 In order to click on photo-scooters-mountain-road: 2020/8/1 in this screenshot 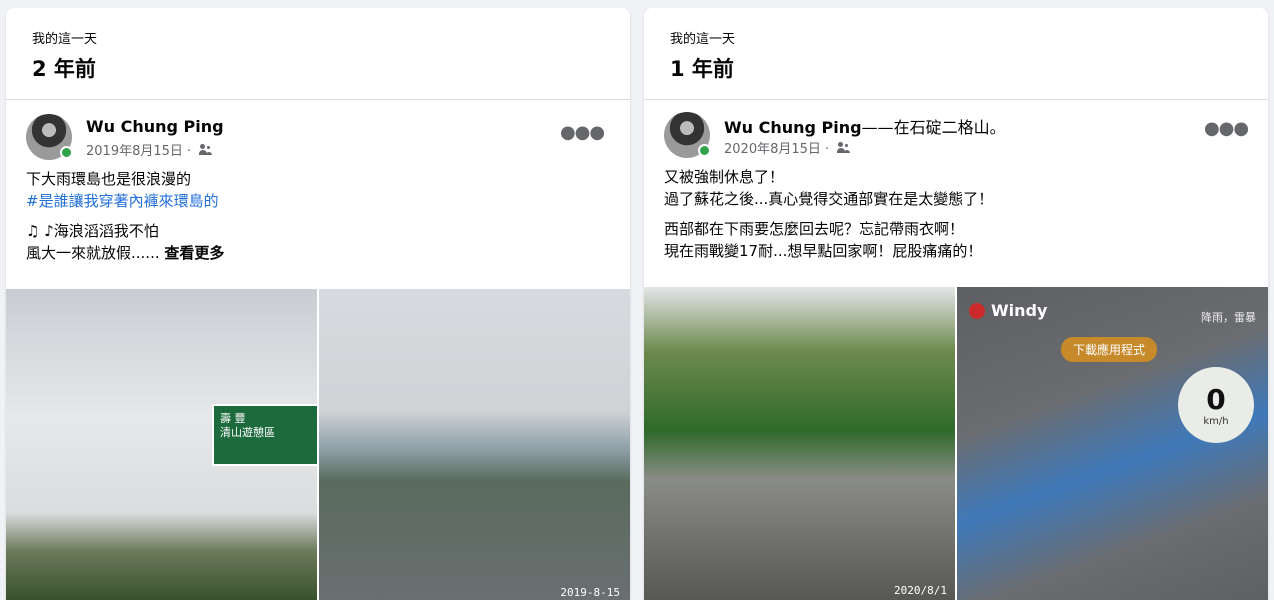, I will do `click(799, 443)`.